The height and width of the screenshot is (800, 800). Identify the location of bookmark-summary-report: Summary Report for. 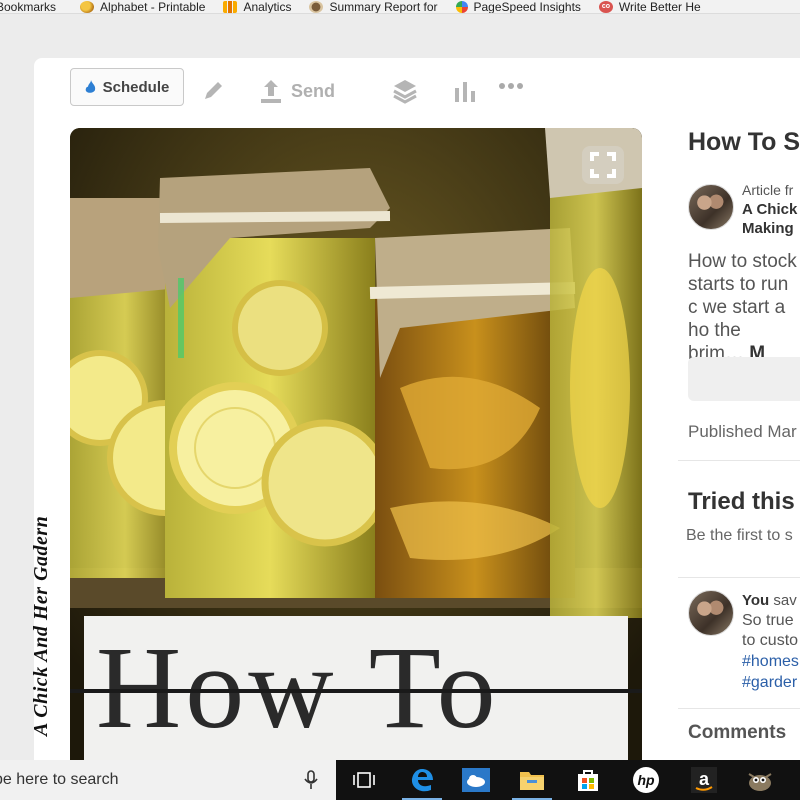
(373, 6).